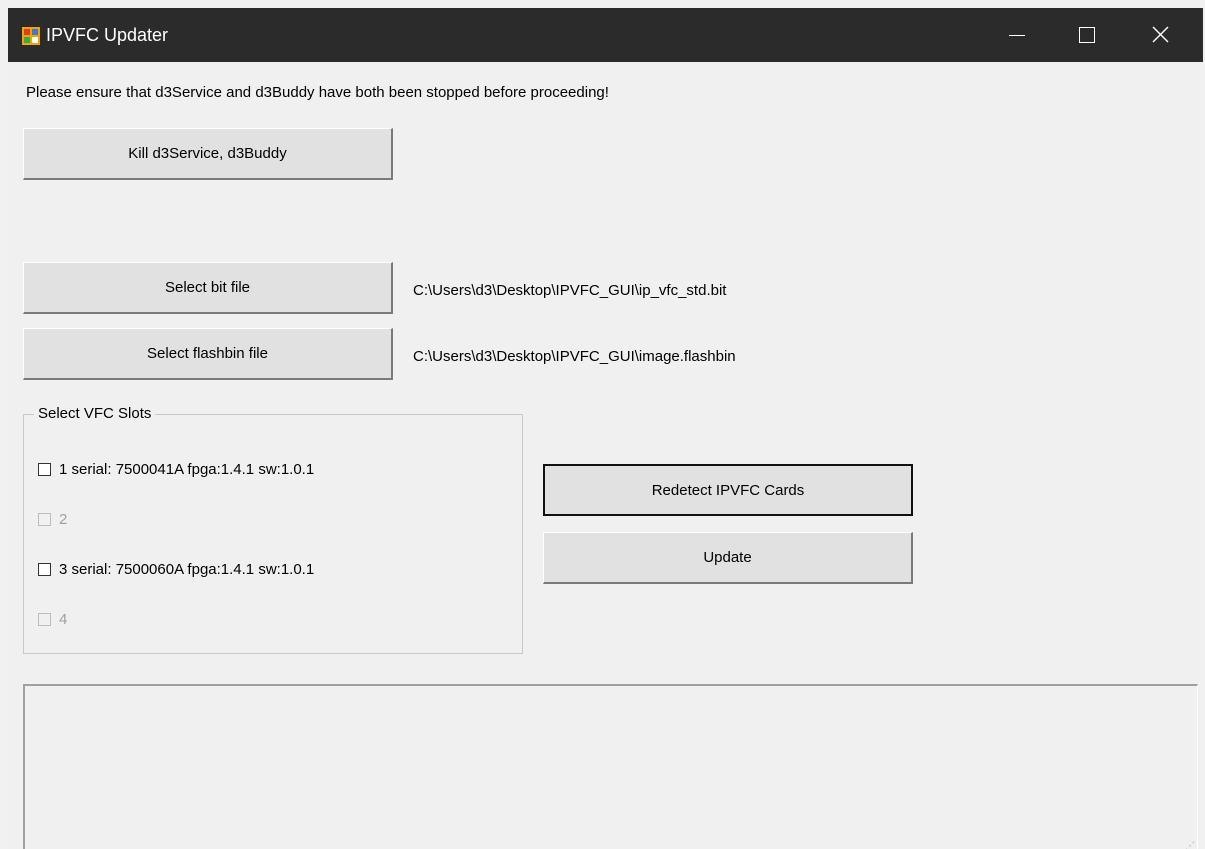  What do you see at coordinates (63, 619) in the screenshot?
I see `slot-4-label: 4` at bounding box center [63, 619].